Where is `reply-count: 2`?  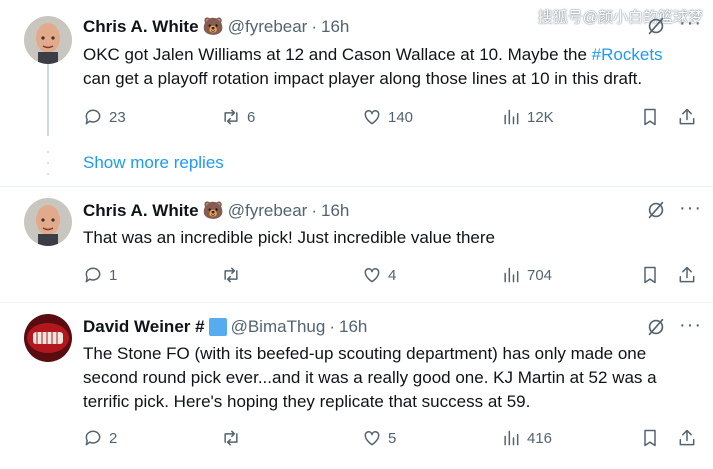 reply-count: 2 is located at coordinates (113, 438).